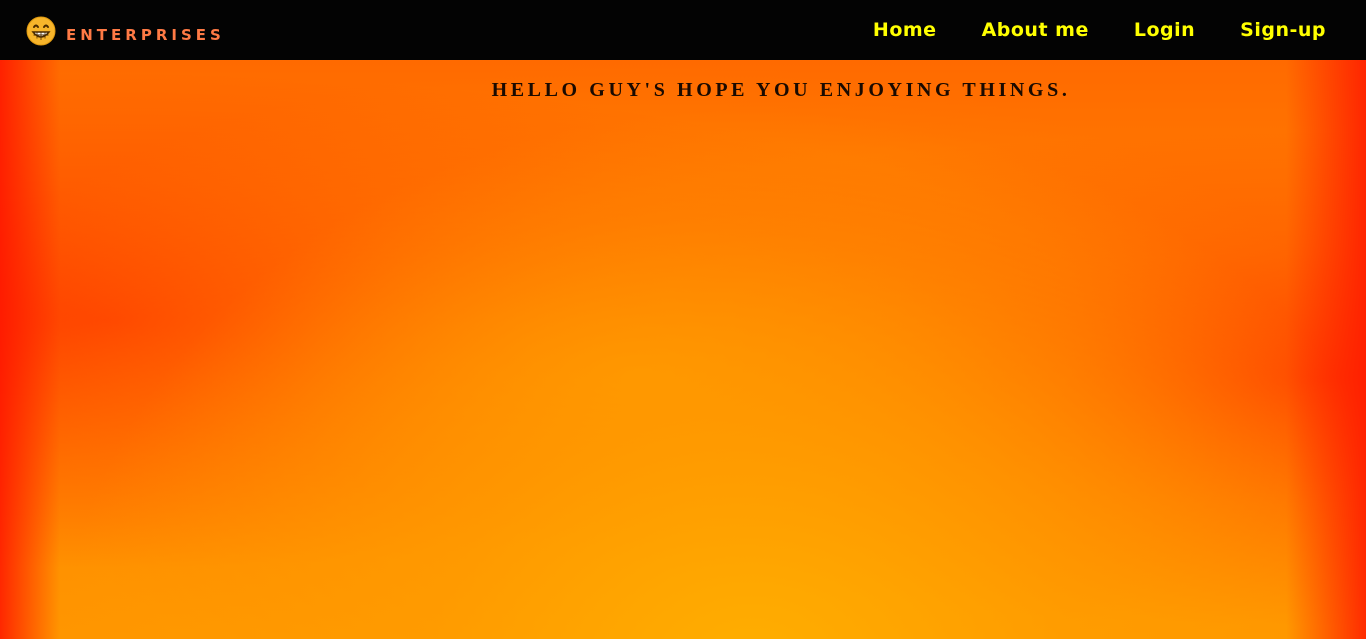 The image size is (1366, 639). I want to click on brand: ENTERPRISES, so click(125, 31).